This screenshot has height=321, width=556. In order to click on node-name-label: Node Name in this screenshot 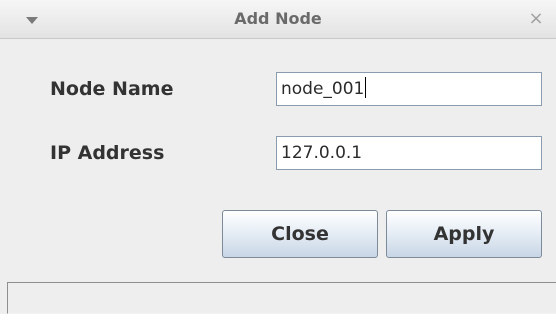, I will do `click(112, 89)`.